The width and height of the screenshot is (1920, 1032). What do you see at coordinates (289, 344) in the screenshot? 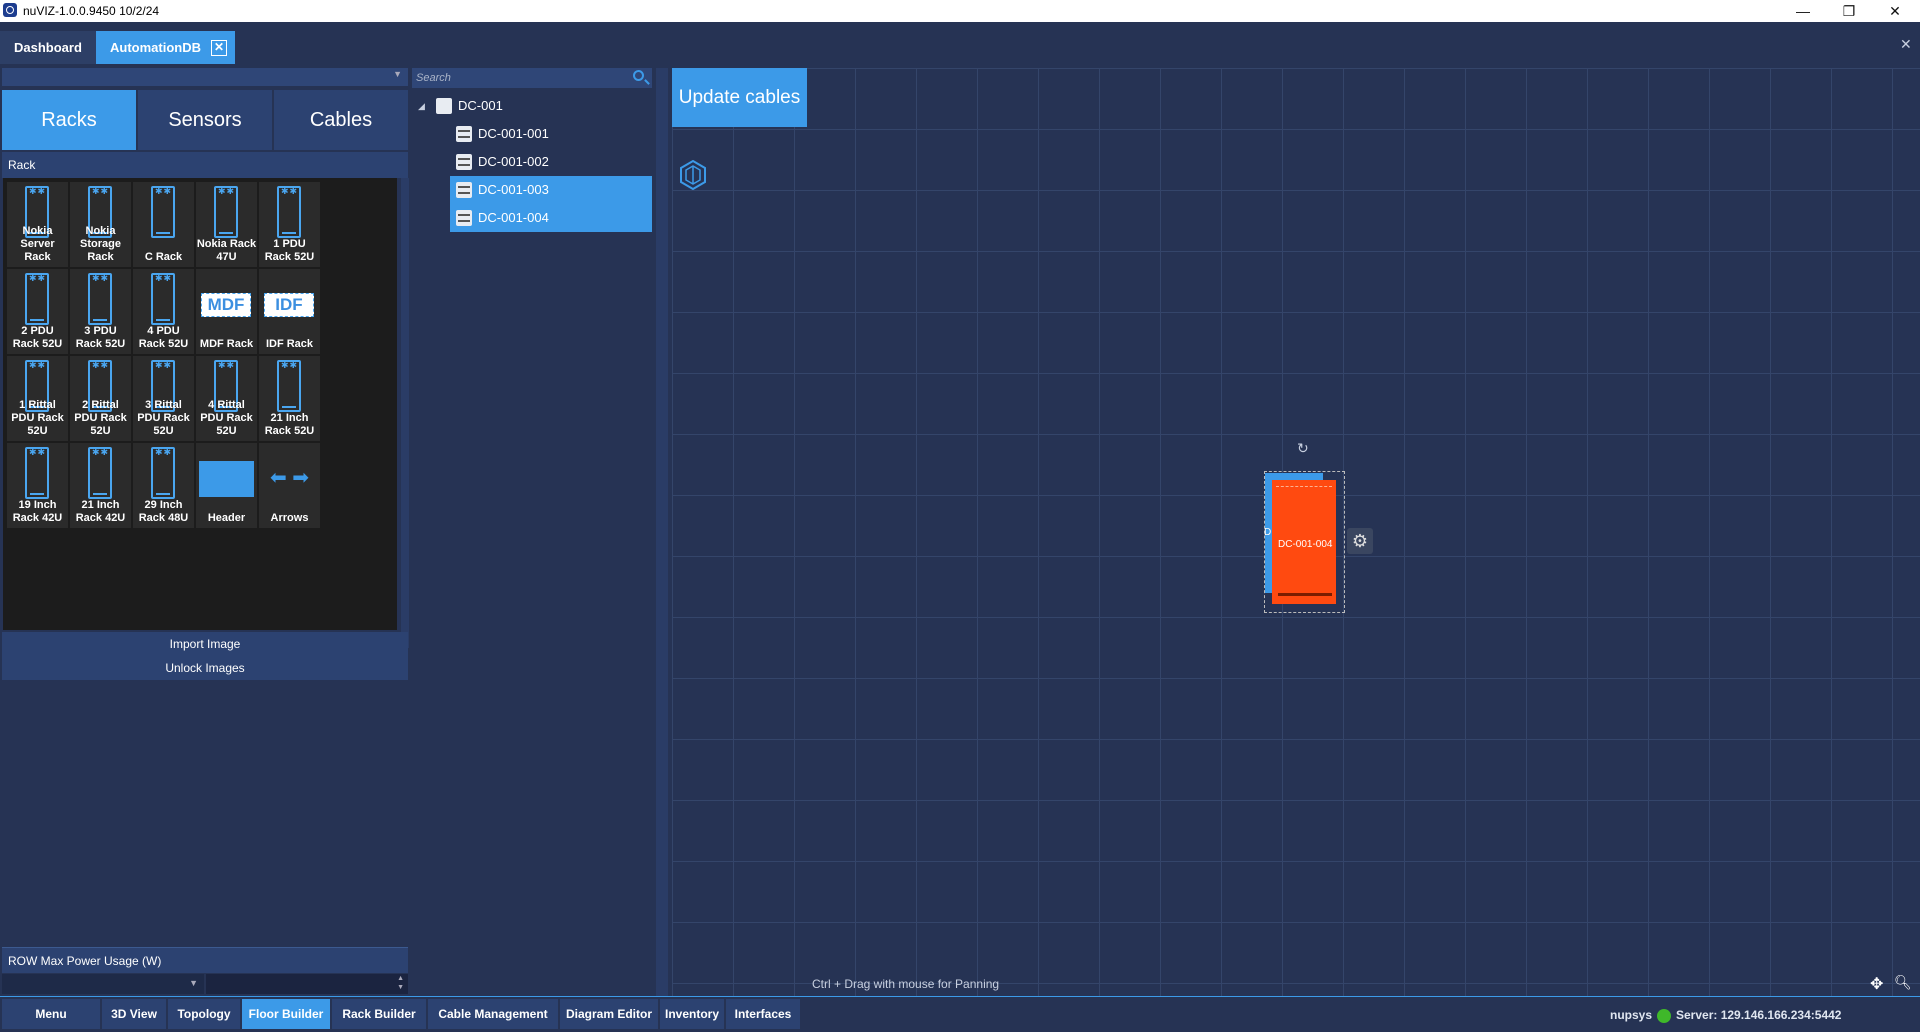
I see `palette-item-label: IDF Rack` at bounding box center [289, 344].